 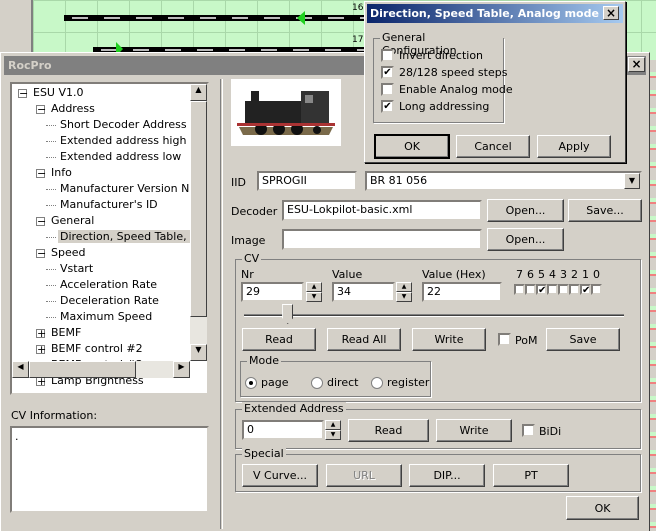 What do you see at coordinates (272, 292) in the screenshot?
I see `cv-nr-input: 29` at bounding box center [272, 292].